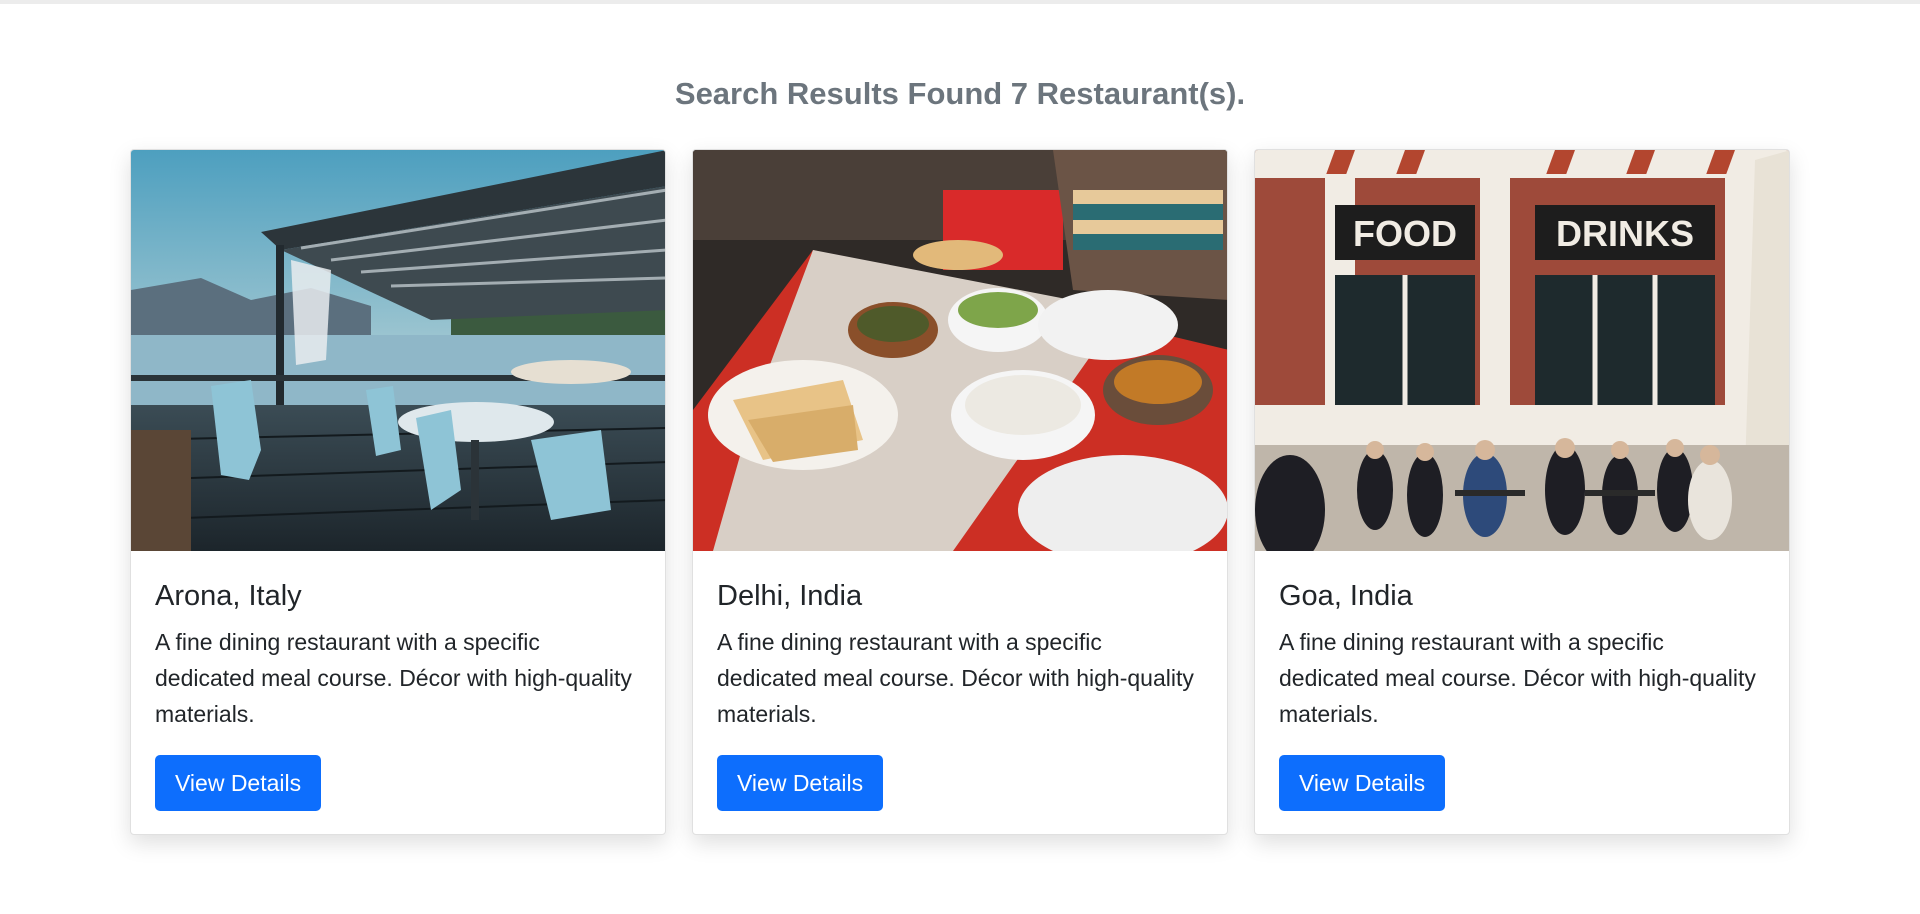  I want to click on top-divider, so click(960, 2).